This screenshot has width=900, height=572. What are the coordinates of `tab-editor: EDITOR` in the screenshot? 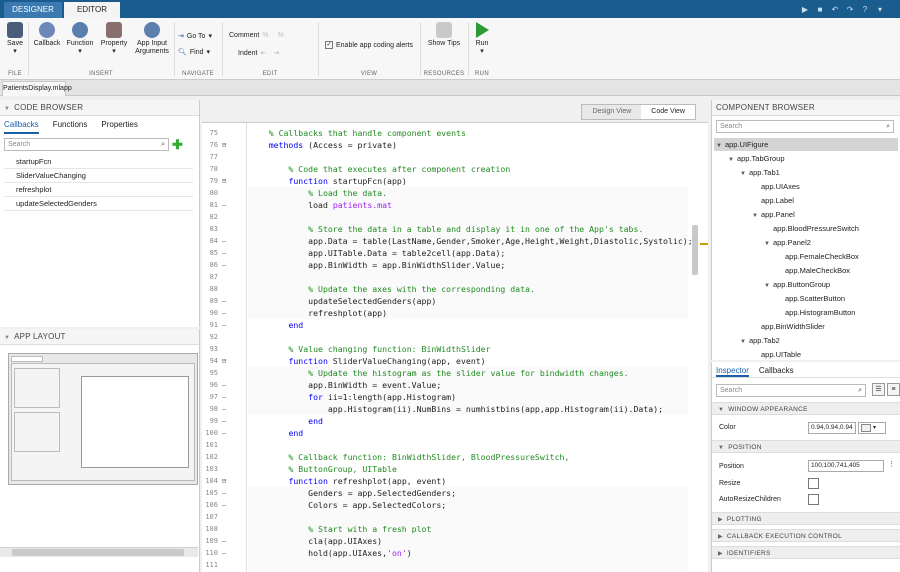 It's located at (92, 10).